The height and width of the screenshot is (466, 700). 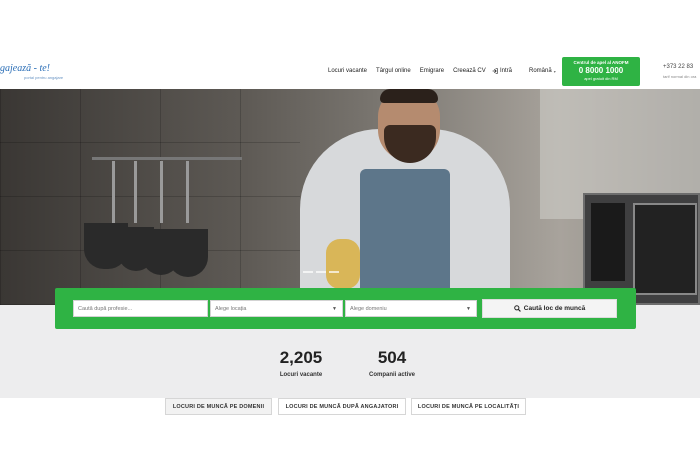 What do you see at coordinates (506, 71) in the screenshot?
I see `login-label: Intră` at bounding box center [506, 71].